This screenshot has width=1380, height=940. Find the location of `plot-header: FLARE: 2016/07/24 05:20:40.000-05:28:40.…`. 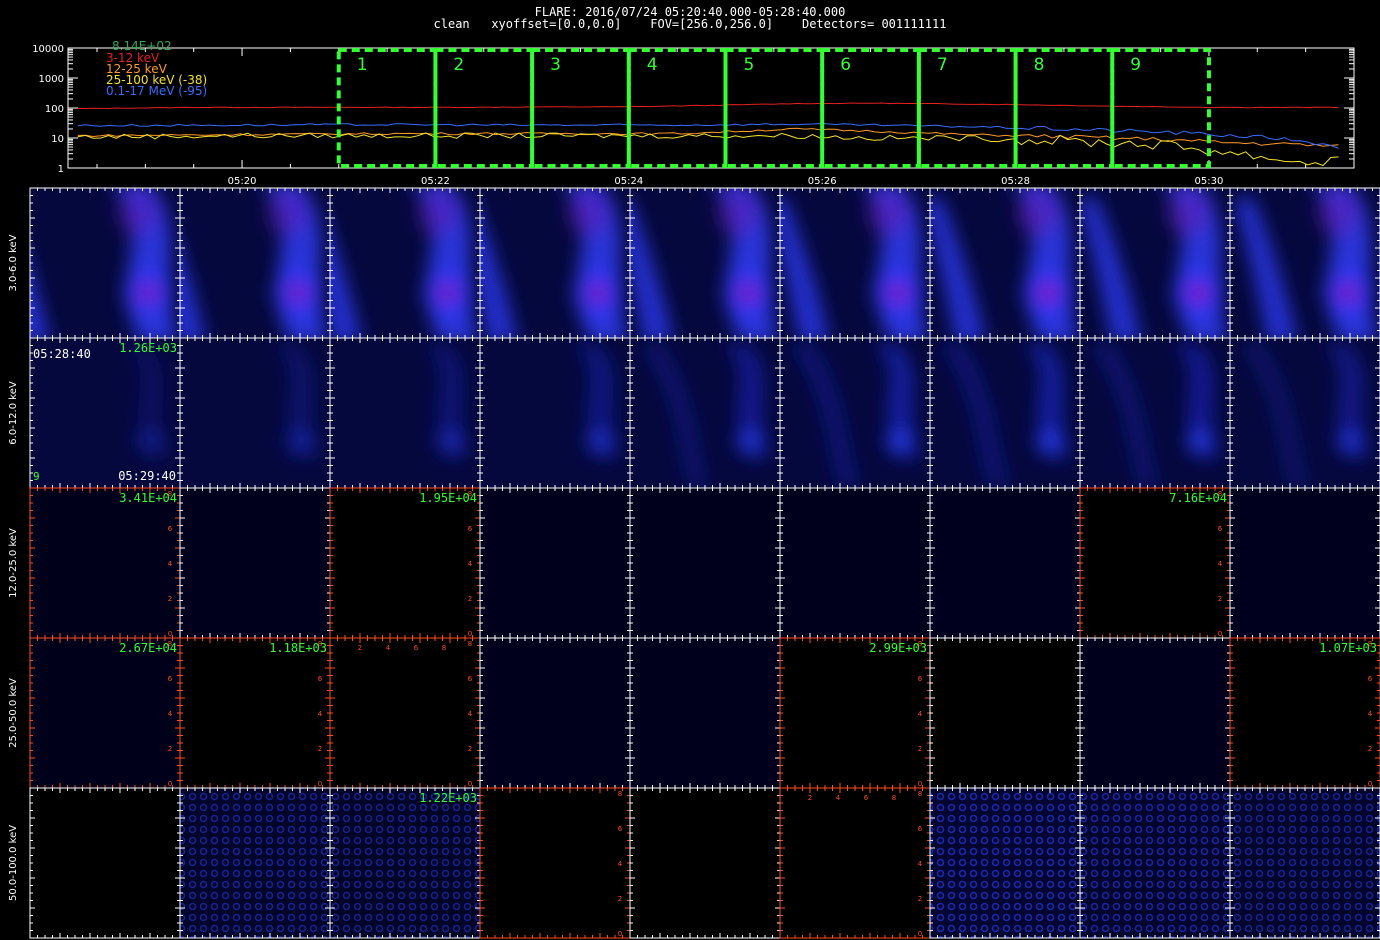

plot-header: FLARE: 2016/07/24 05:20:40.000-05:28:40.… is located at coordinates (690, 20).